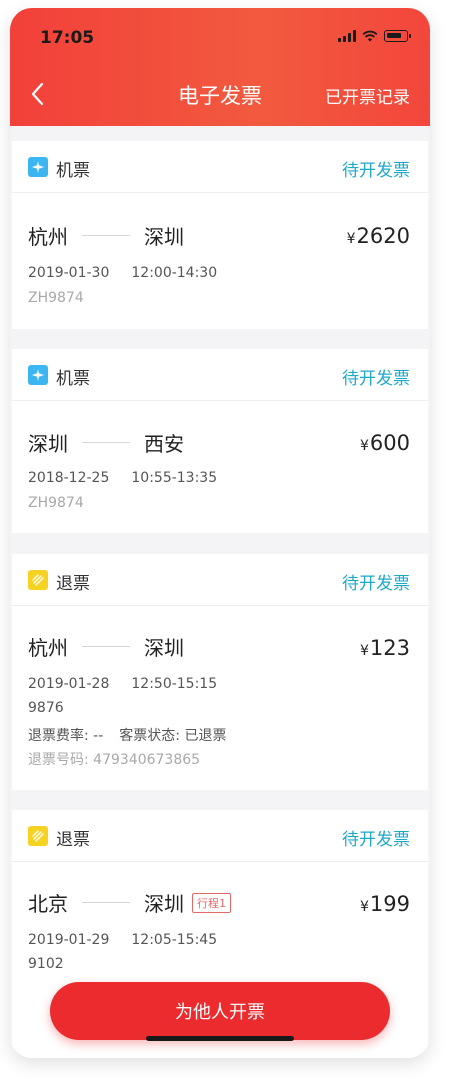 The width and height of the screenshot is (452, 1079). Describe the element at coordinates (389, 648) in the screenshot. I see `price-value: 123` at that location.